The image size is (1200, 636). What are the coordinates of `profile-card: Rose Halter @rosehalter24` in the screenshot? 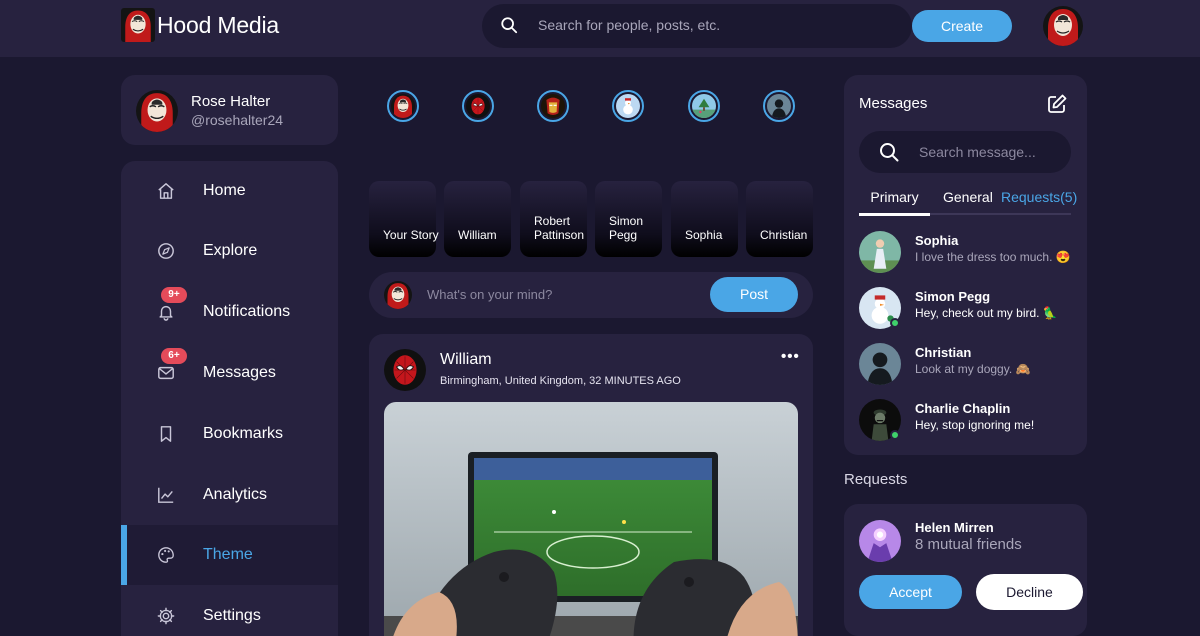 It's located at (229, 110).